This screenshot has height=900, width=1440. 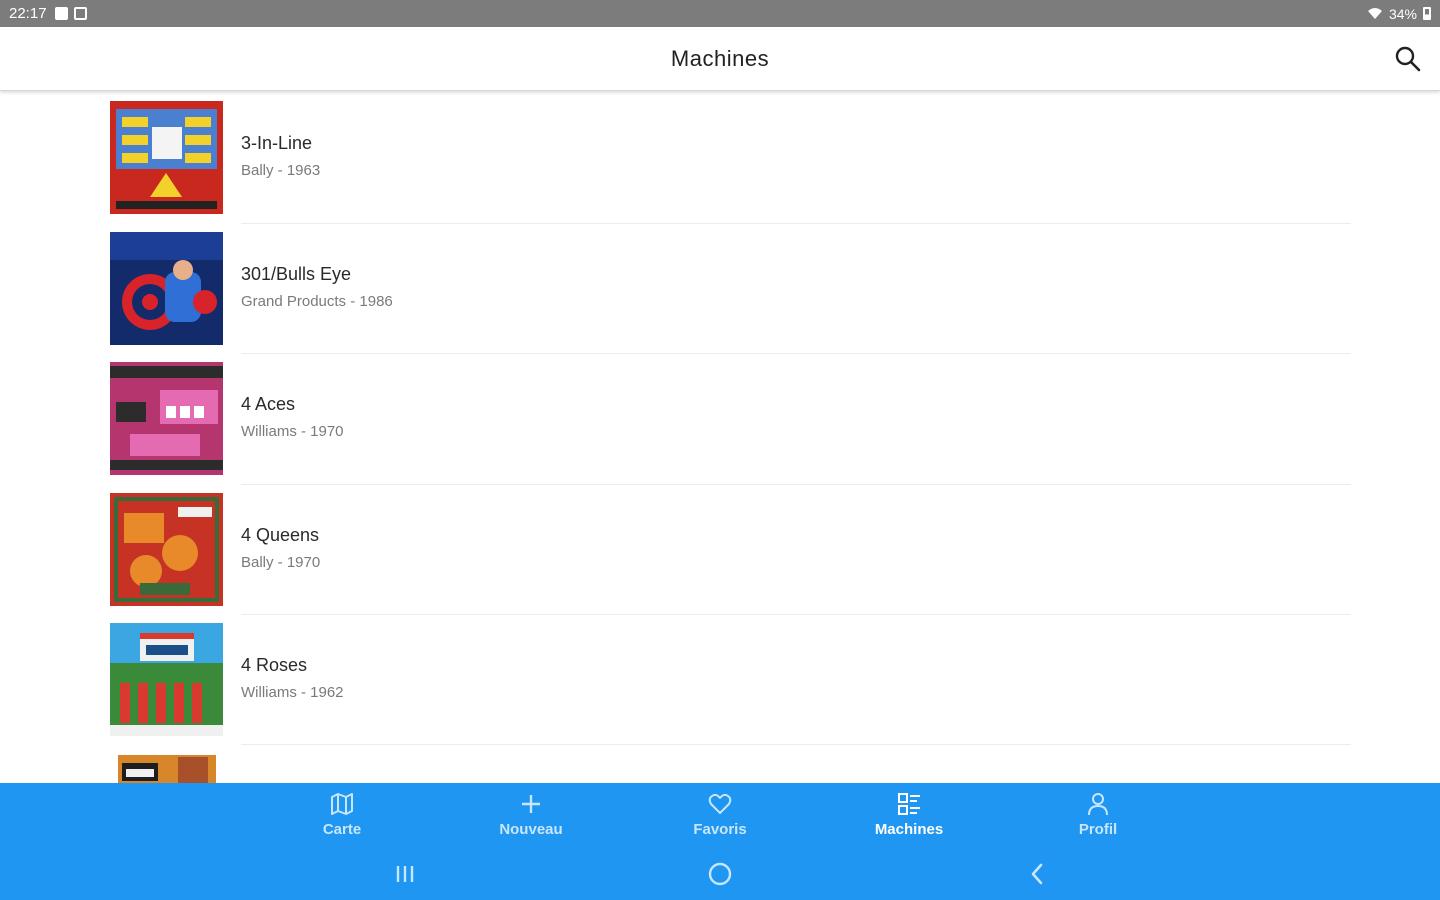 I want to click on profile-icon, so click(x=1098, y=804).